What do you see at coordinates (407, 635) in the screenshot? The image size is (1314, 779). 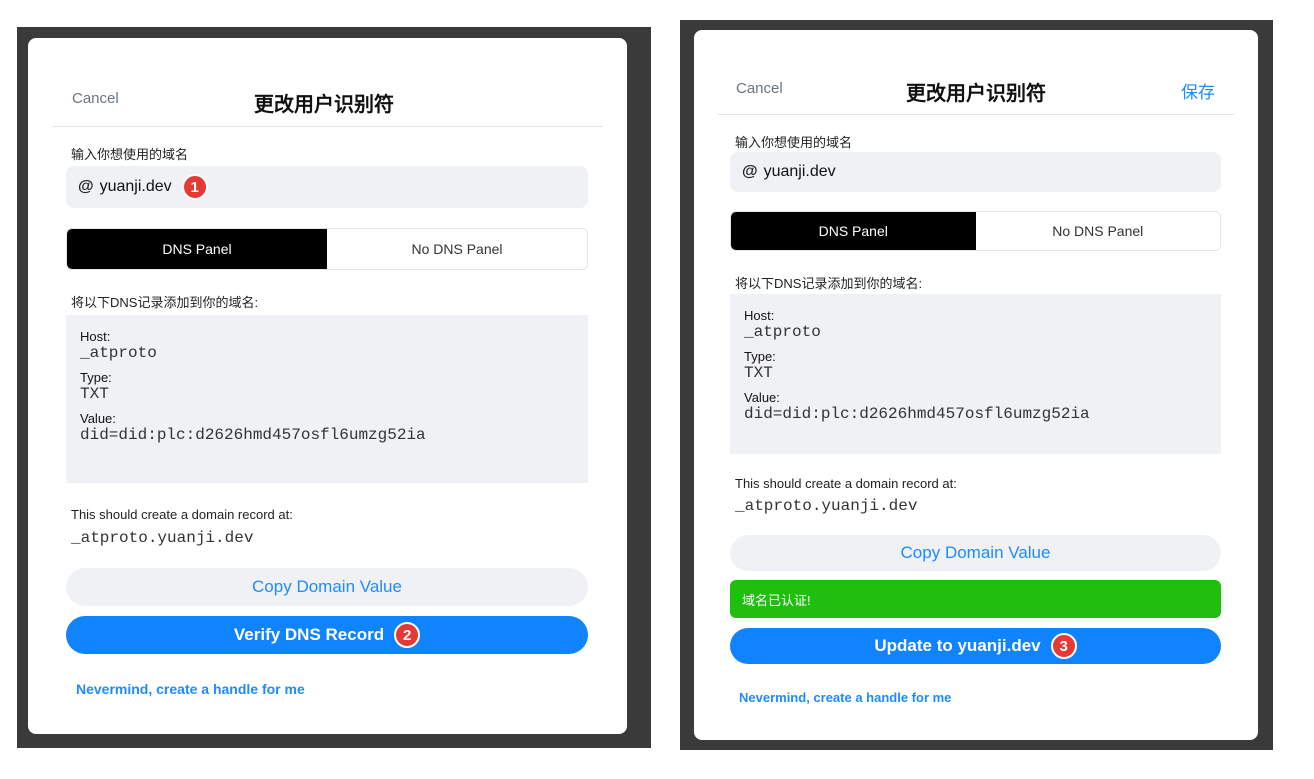 I see `step-badge-2: 2` at bounding box center [407, 635].